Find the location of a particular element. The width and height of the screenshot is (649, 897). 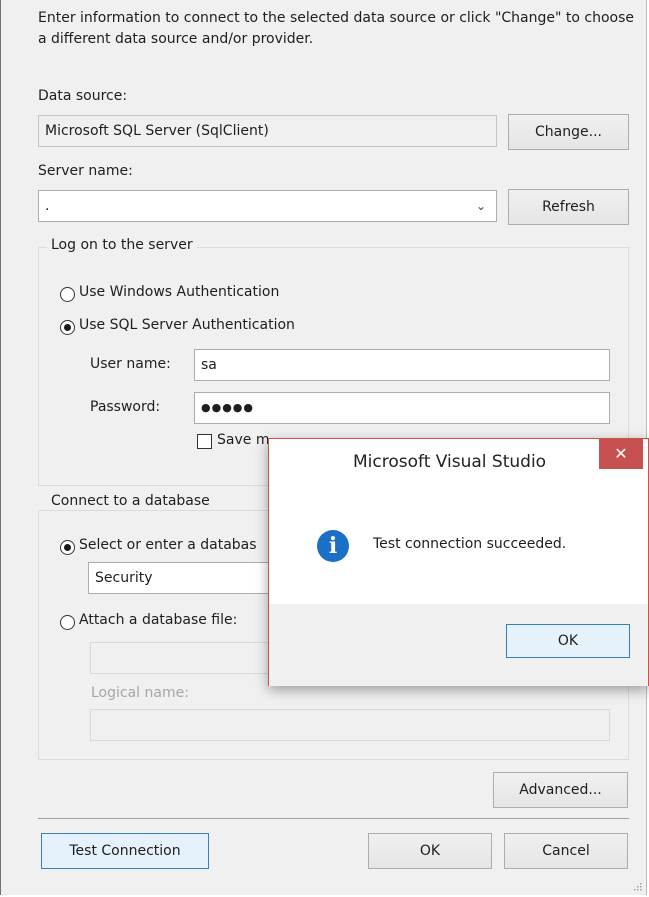

select-database-label: Select or enter a databas is located at coordinates (168, 545).